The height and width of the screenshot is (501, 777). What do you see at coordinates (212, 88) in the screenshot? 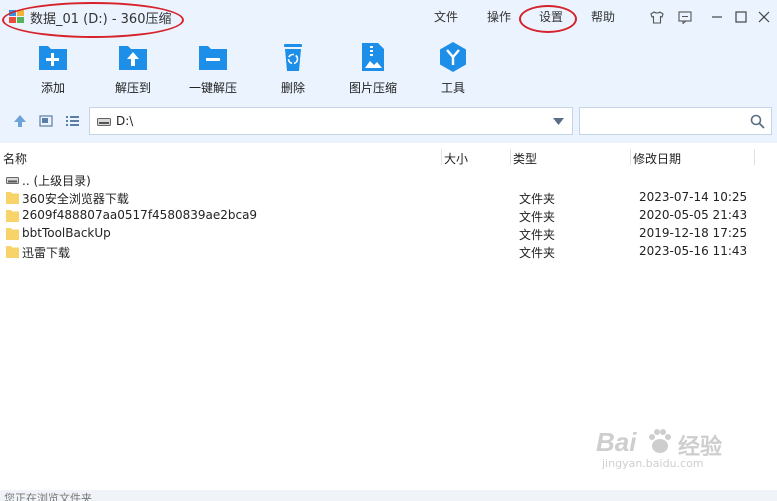
I see `one-click-extract-label: 一键解压` at bounding box center [212, 88].